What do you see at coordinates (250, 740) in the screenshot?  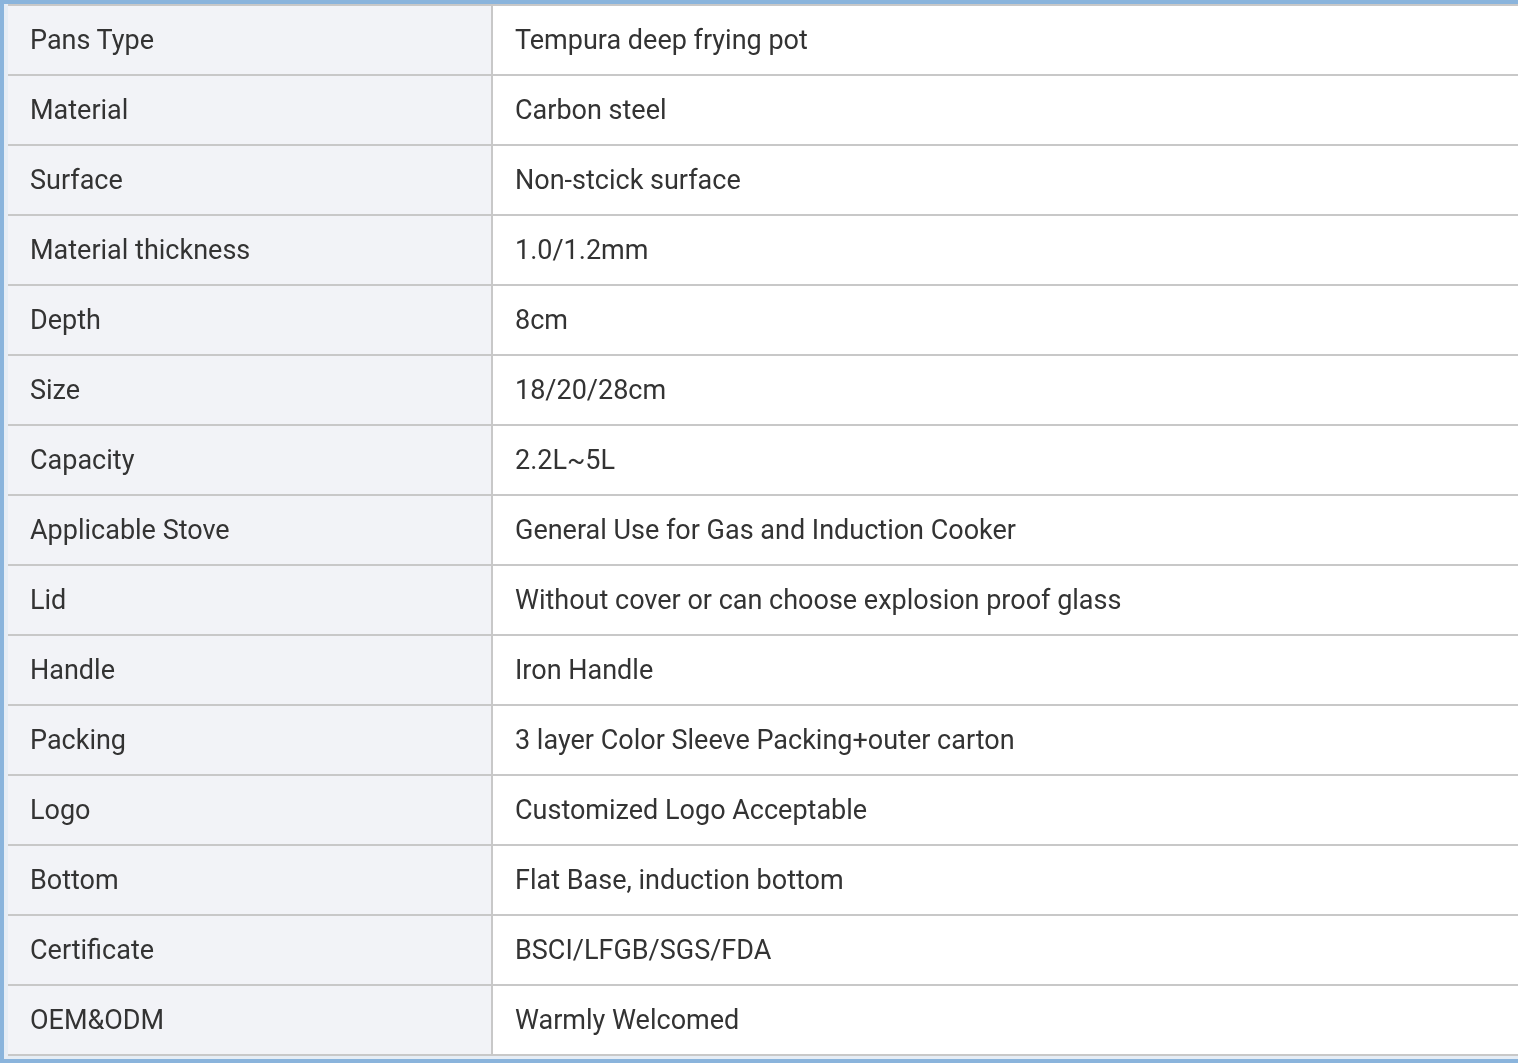 I see `table-cell: Packing` at bounding box center [250, 740].